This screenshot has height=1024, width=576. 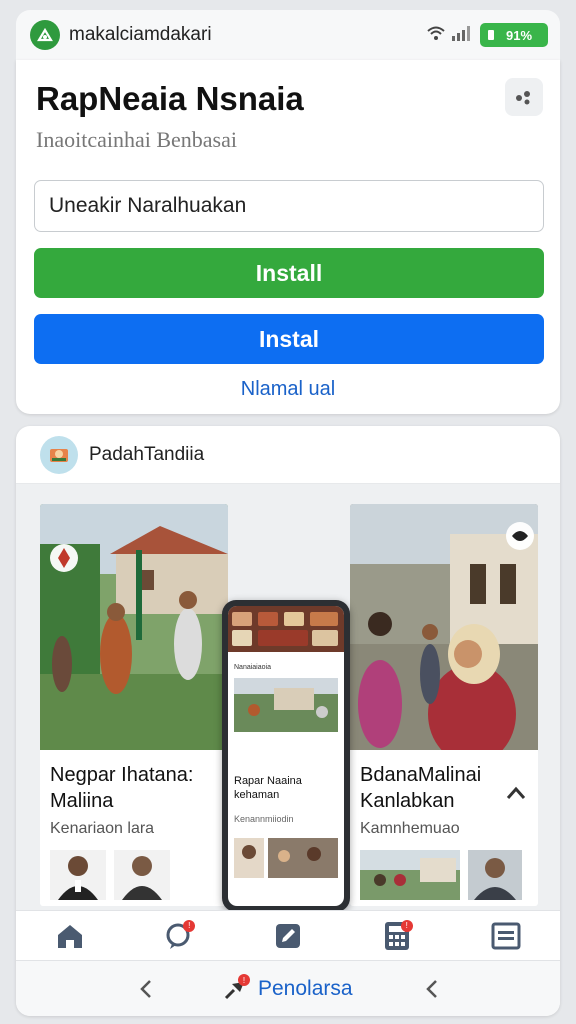 What do you see at coordinates (102, 828) in the screenshot?
I see `post-subtitle: Kenariaon lara` at bounding box center [102, 828].